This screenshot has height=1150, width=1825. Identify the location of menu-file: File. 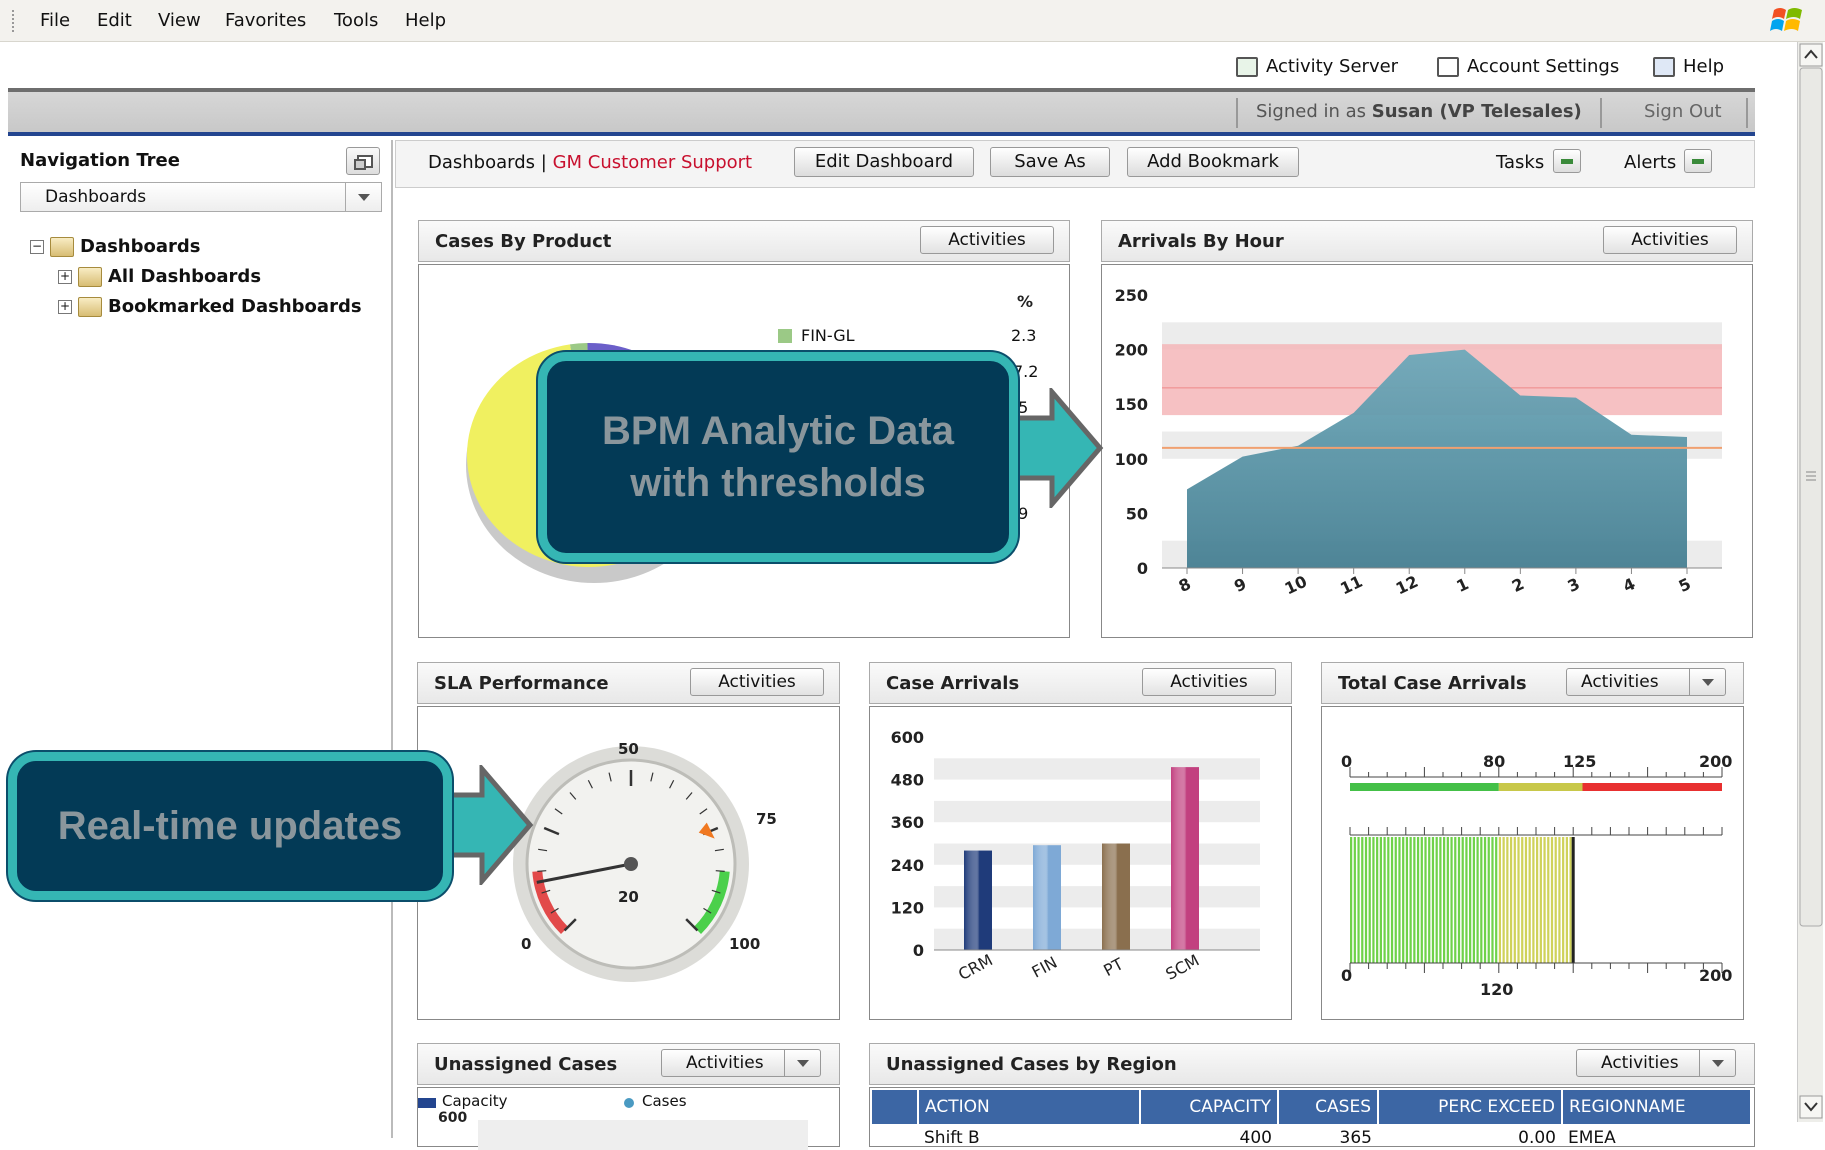
(55, 20).